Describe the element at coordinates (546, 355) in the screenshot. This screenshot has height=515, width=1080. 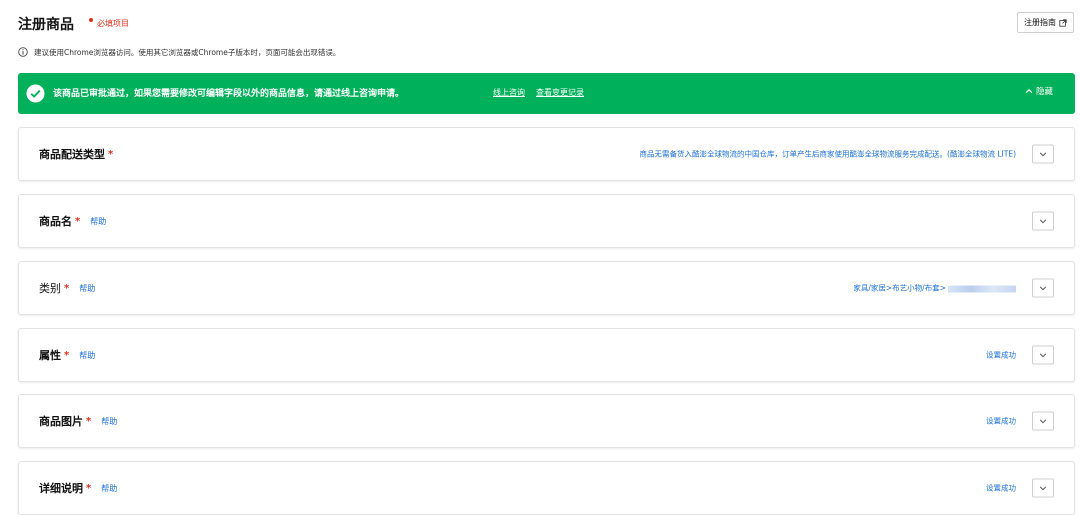
I see `section-attributes: 属性 * 帮助 设置成功` at that location.